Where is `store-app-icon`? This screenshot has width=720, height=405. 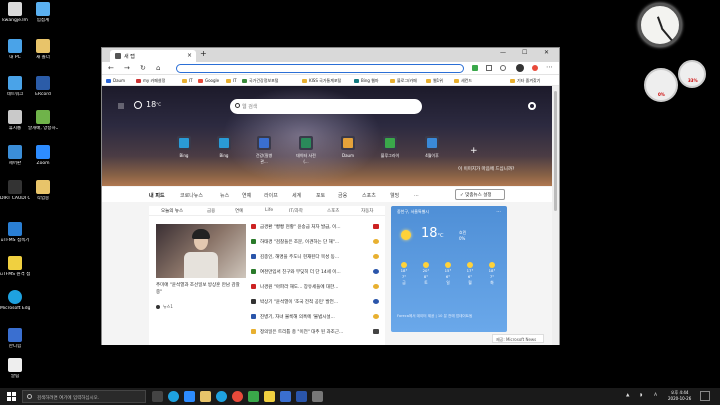 store-app-icon is located at coordinates (301, 396).